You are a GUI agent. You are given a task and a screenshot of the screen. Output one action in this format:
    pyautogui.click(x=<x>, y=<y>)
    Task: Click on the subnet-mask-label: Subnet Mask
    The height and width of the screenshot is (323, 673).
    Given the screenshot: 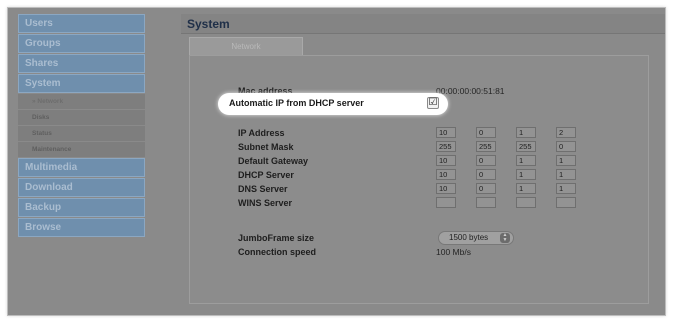 What is the action you would take?
    pyautogui.click(x=266, y=147)
    